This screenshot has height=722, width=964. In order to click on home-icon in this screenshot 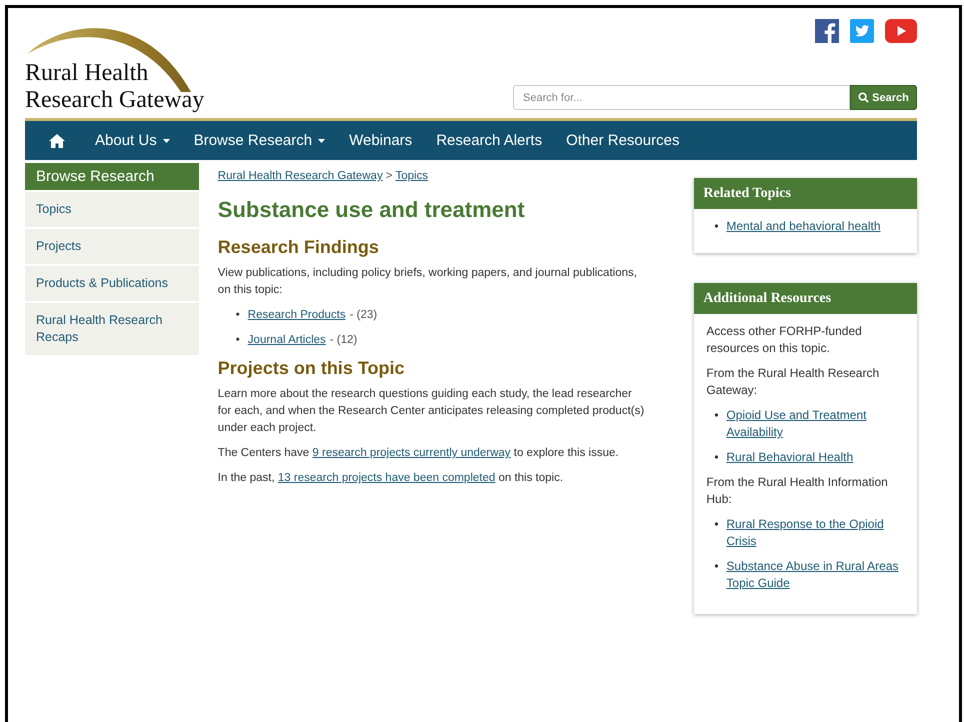, I will do `click(57, 141)`.